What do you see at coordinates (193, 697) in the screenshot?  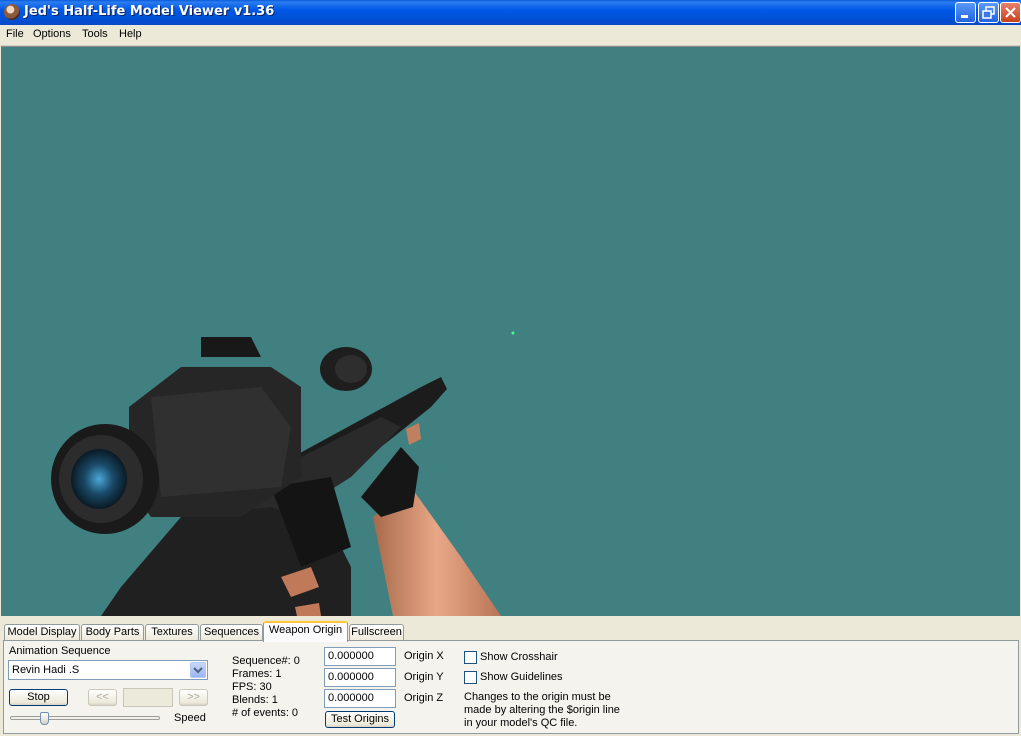 I see `next-frame-button: >>` at bounding box center [193, 697].